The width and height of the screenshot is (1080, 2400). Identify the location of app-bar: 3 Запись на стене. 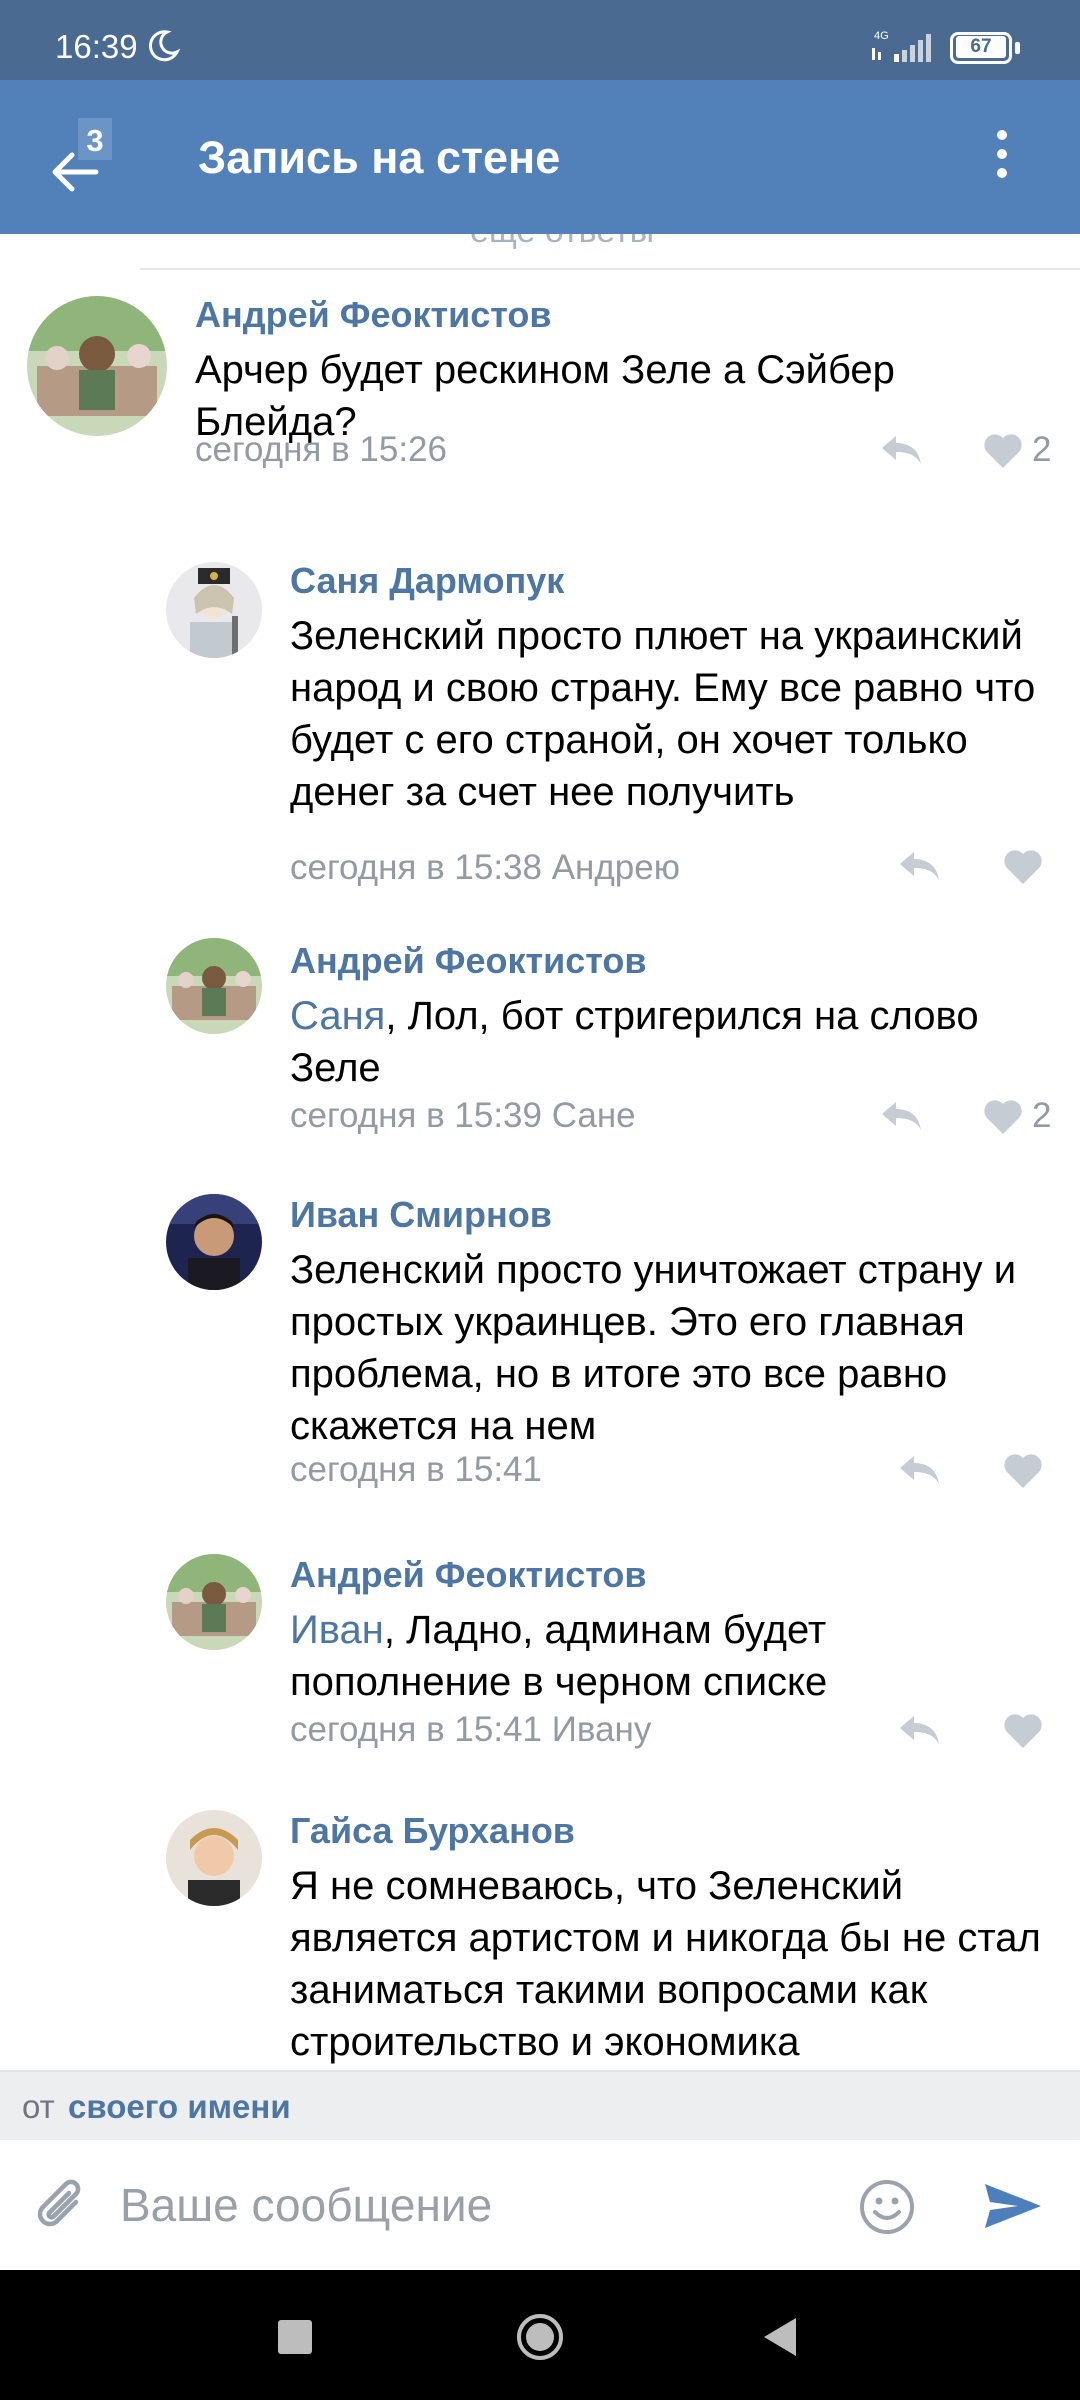
(540, 157).